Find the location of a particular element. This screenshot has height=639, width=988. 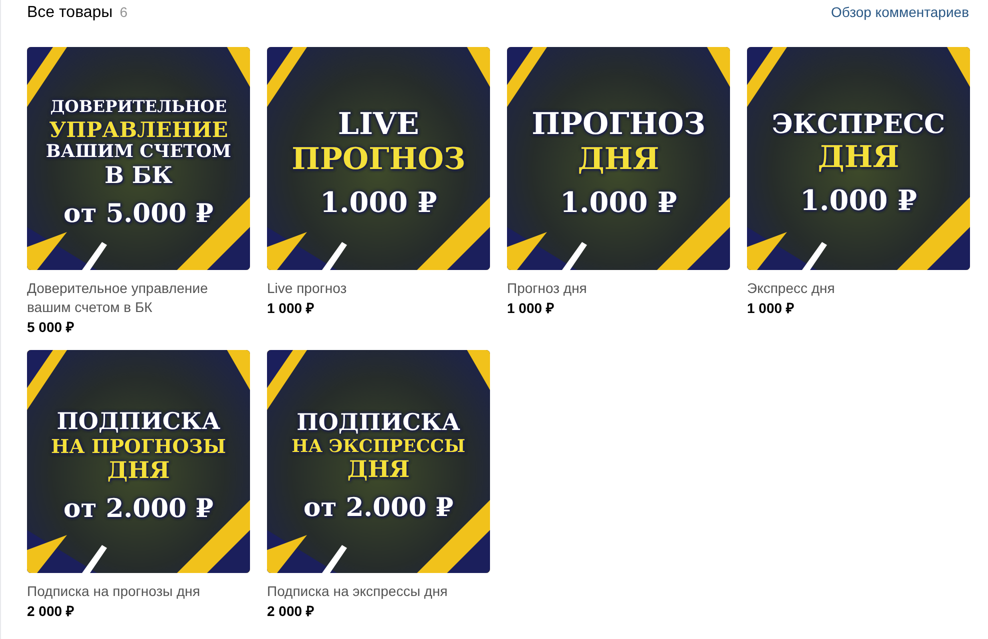

banner-text: В БК is located at coordinates (138, 175).